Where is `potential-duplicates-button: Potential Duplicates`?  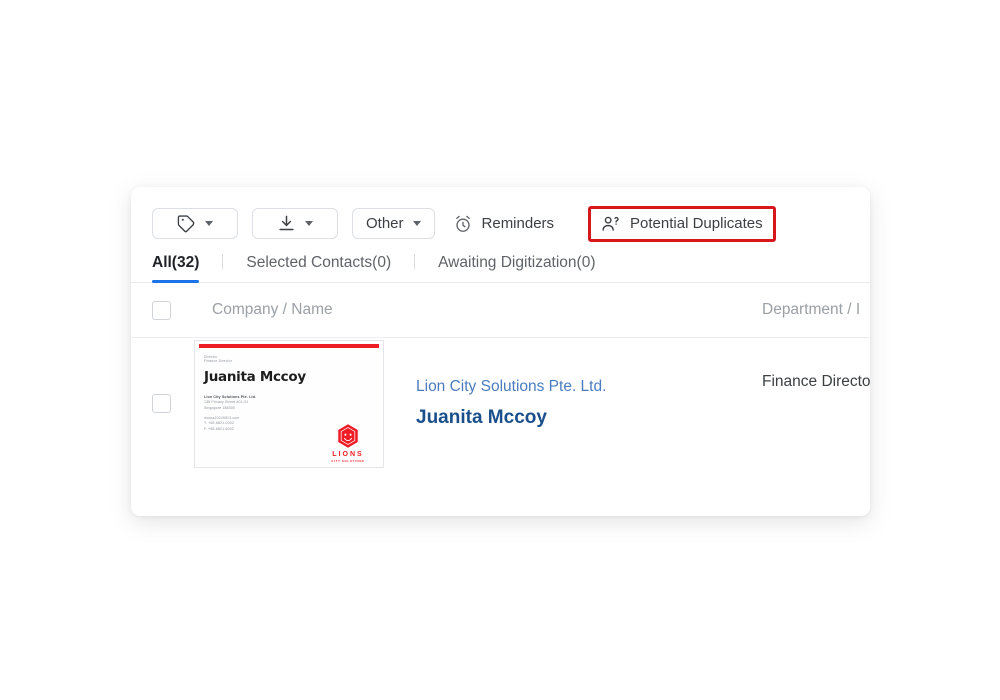 potential-duplicates-button: Potential Duplicates is located at coordinates (682, 223).